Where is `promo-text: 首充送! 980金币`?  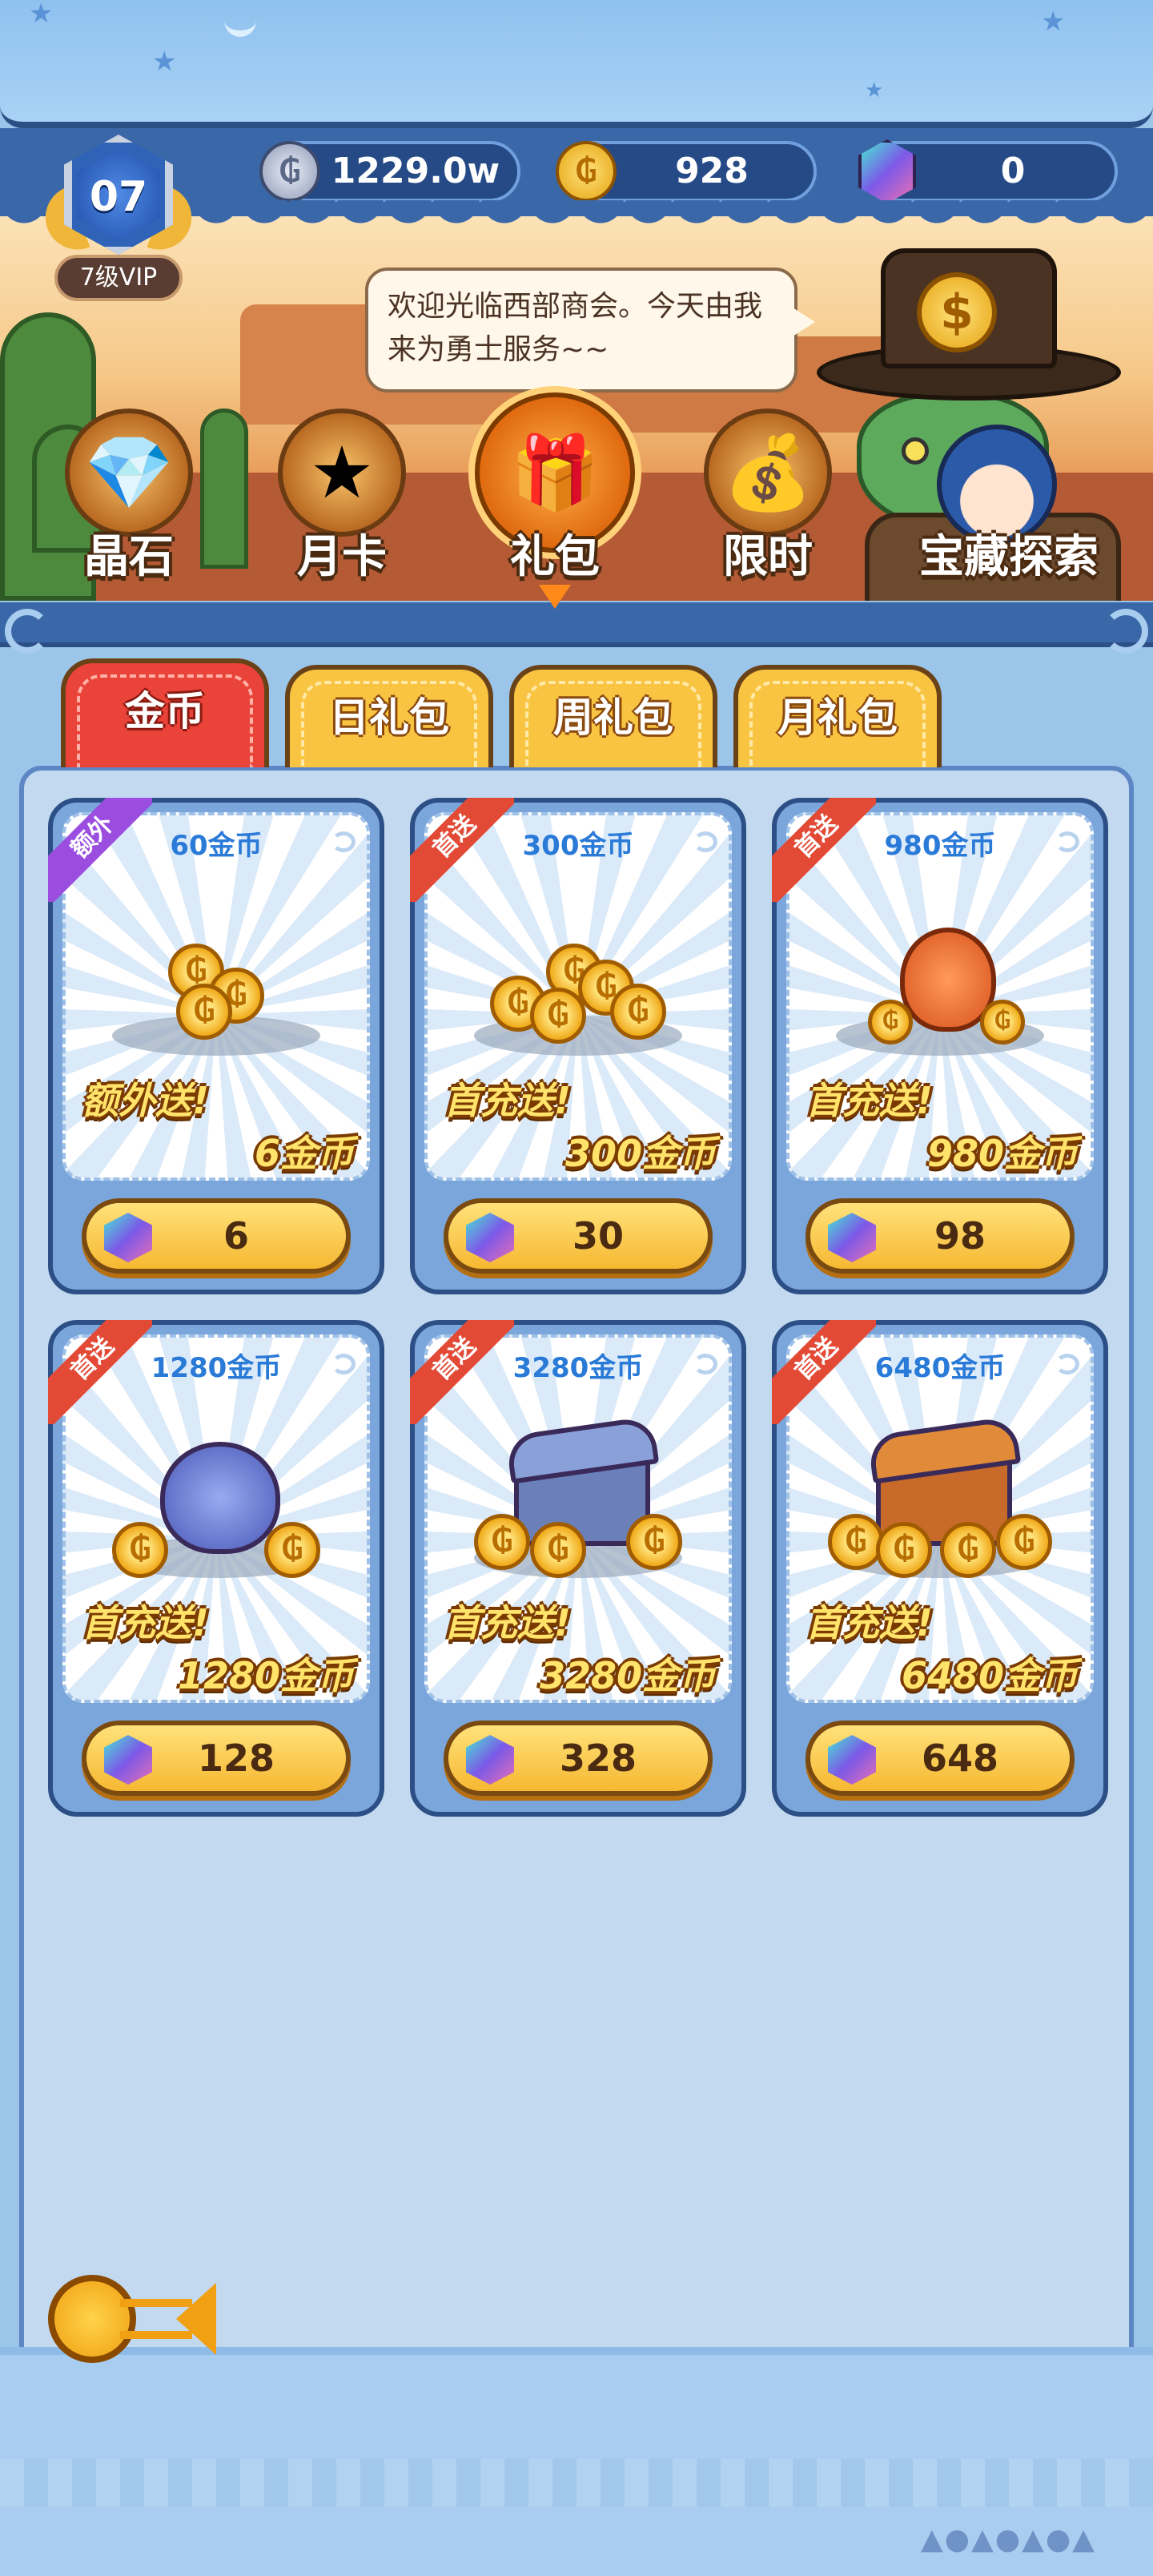
promo-text: 首充送! 980金币 is located at coordinates (942, 1124).